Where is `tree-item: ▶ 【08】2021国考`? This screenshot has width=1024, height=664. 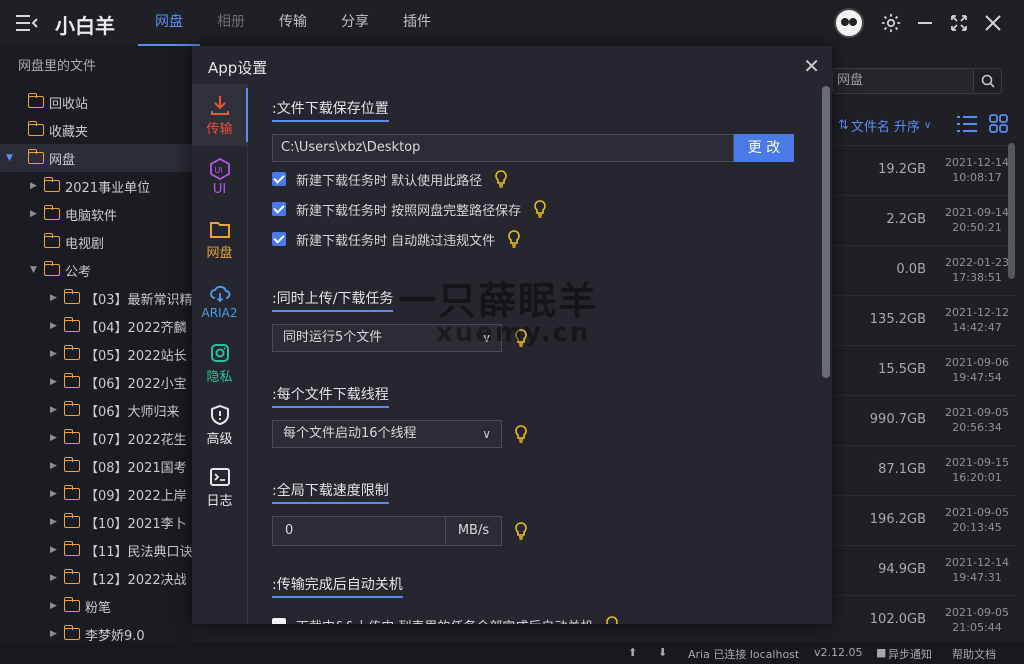
tree-item: ▶ 【08】2021国考 is located at coordinates (96, 466).